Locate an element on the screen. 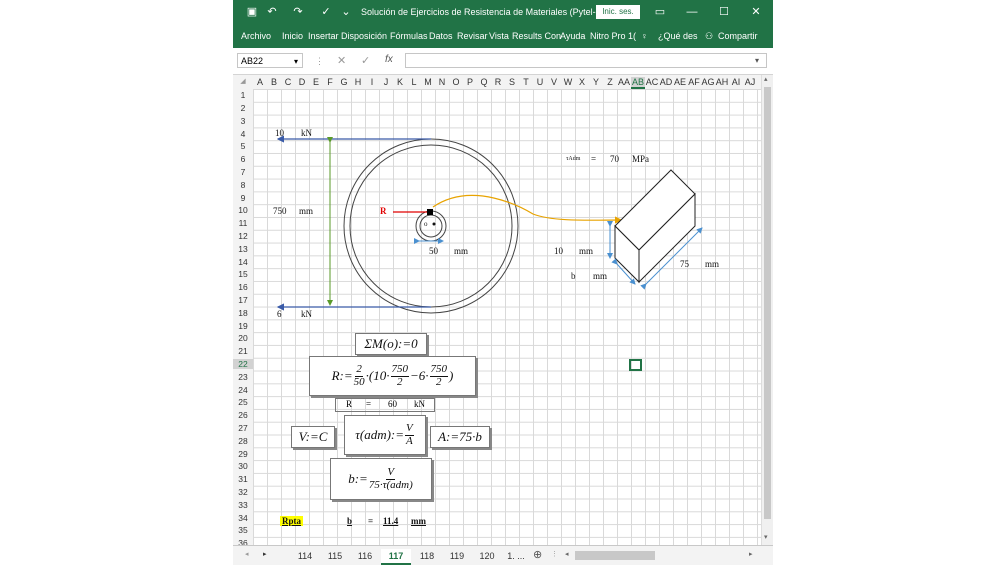 This screenshot has width=1005, height=565. prev-sheet-icon: ◂ is located at coordinates (247, 554).